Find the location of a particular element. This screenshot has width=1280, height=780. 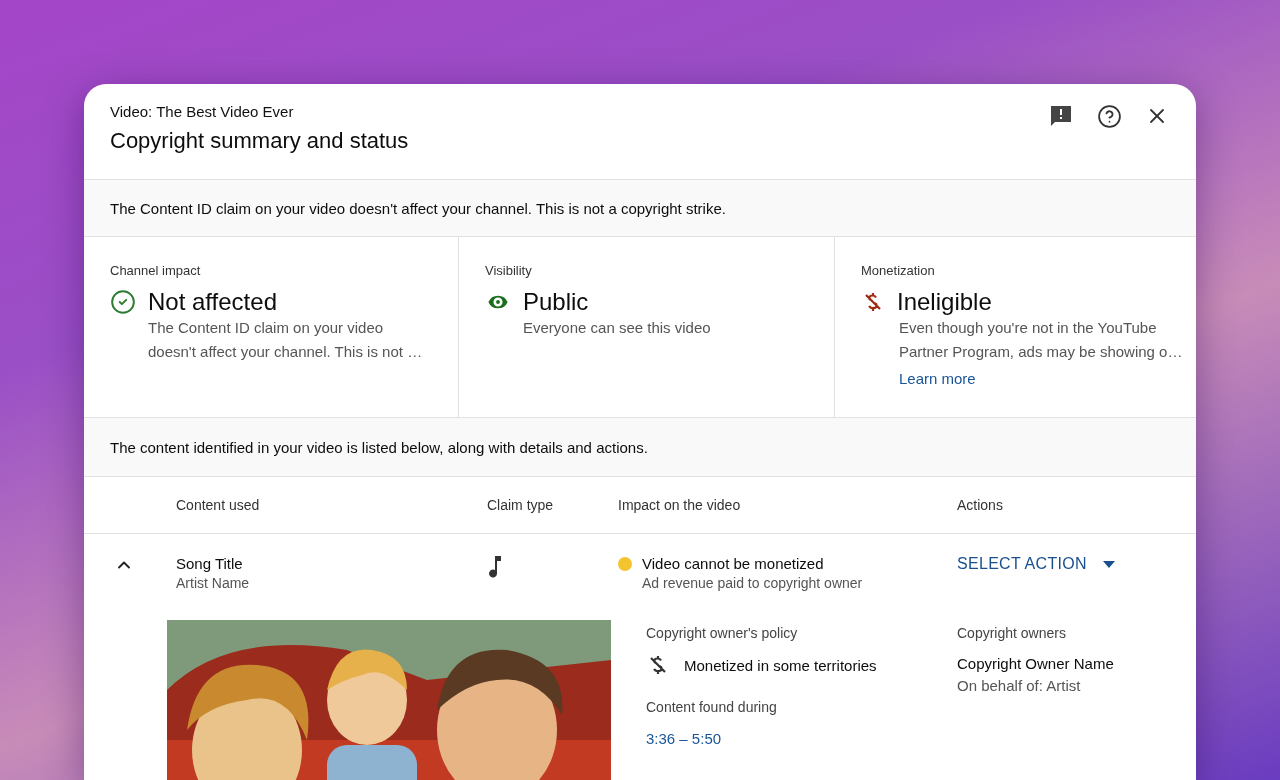

music-note-icon is located at coordinates (495, 567).